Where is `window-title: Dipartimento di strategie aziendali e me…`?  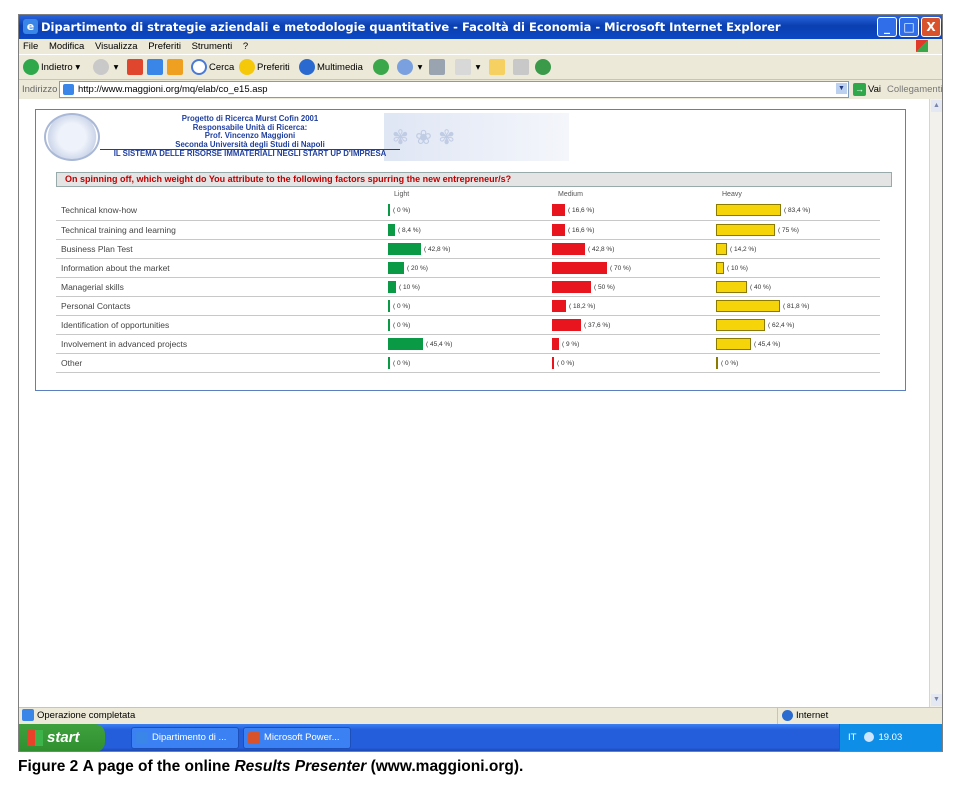
window-title: Dipartimento di strategie aziendali e me… is located at coordinates (411, 27).